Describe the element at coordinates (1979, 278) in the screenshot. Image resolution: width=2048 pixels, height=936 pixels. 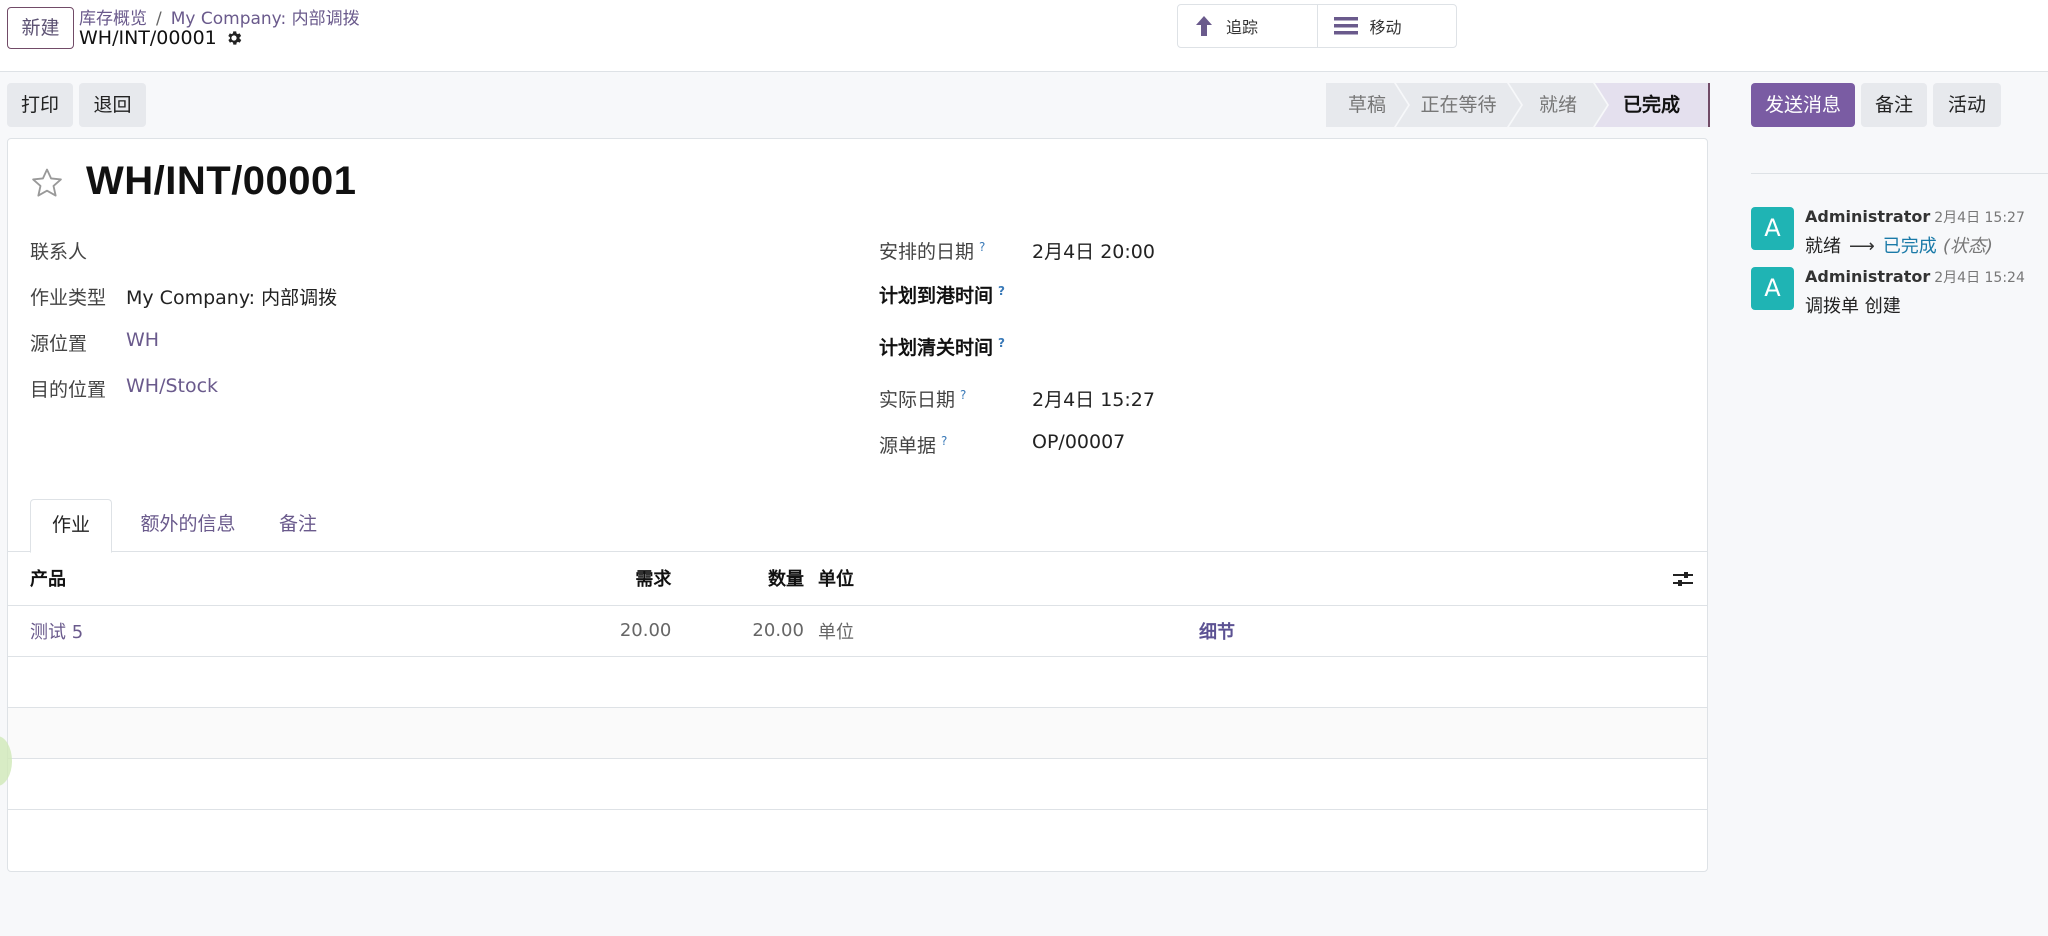
I see `message-date: 2月4日 15:24` at that location.